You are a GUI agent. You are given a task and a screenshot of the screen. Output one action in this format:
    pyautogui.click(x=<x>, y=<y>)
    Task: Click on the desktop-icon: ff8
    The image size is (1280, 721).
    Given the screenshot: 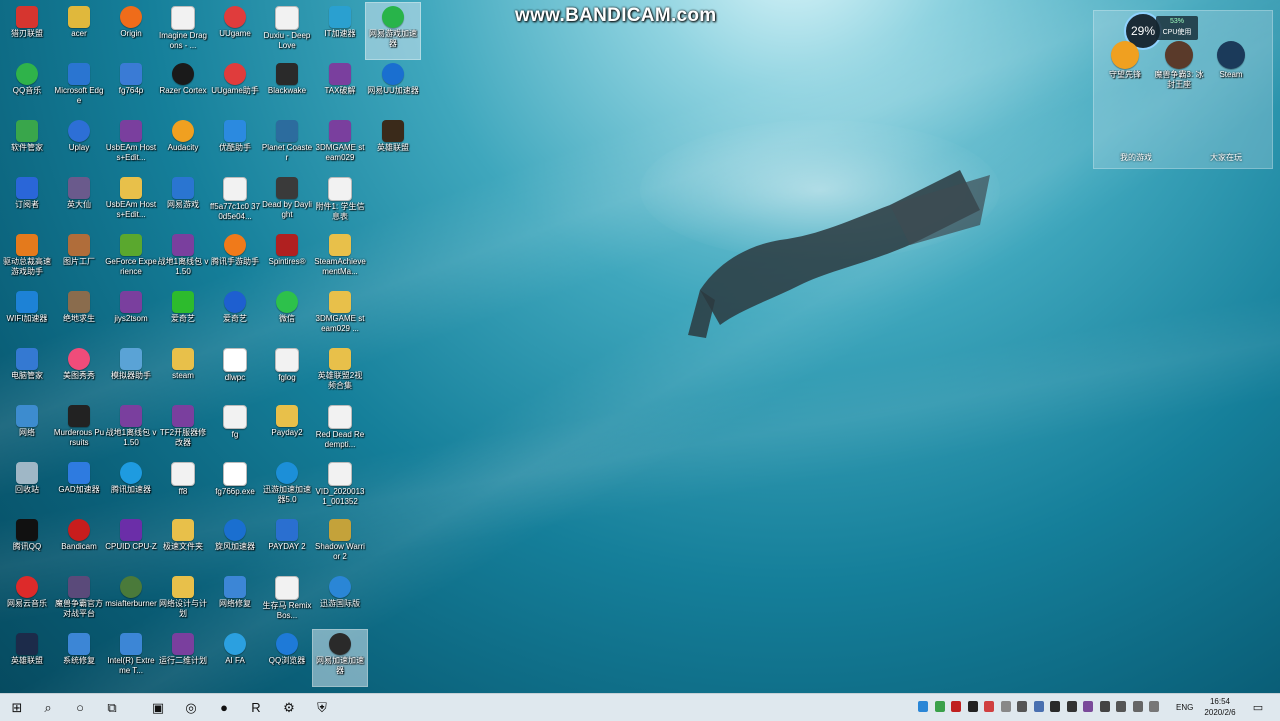 What is the action you would take?
    pyautogui.click(x=183, y=487)
    